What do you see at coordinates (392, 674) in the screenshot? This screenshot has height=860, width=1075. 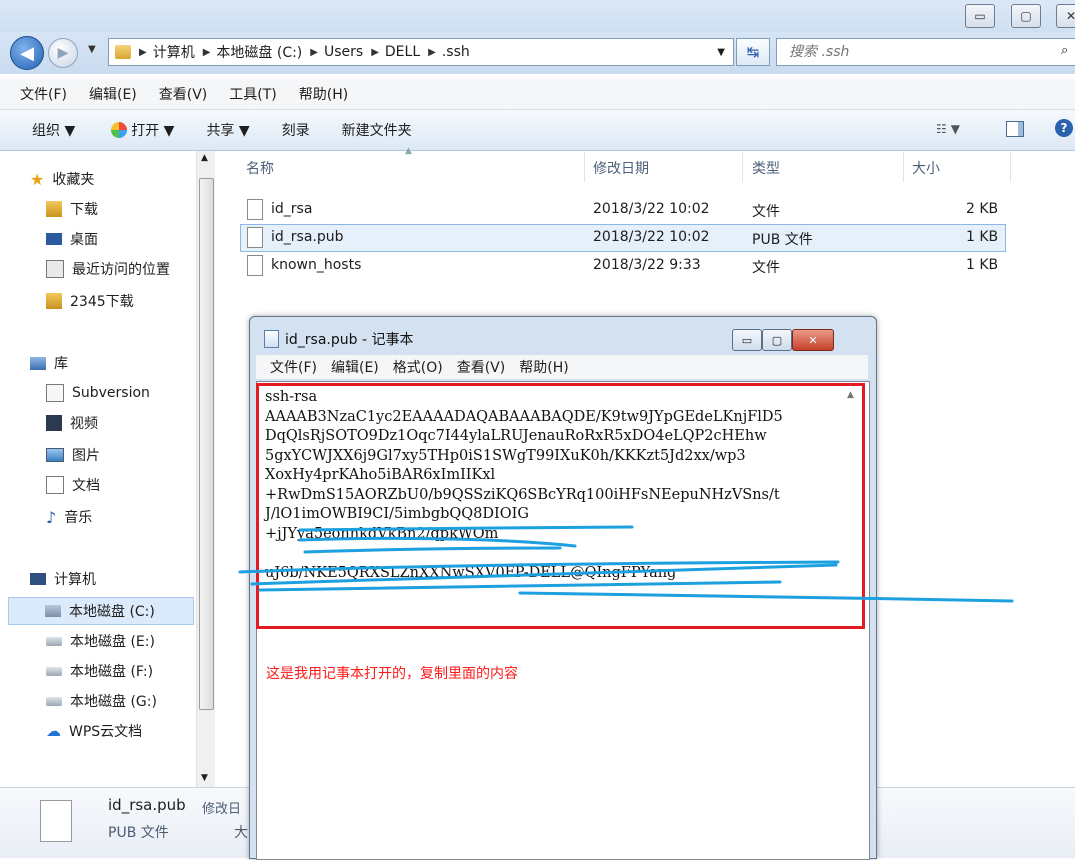 I see `annotation-text: 这是我用记事本打开的，复制里面的内容` at bounding box center [392, 674].